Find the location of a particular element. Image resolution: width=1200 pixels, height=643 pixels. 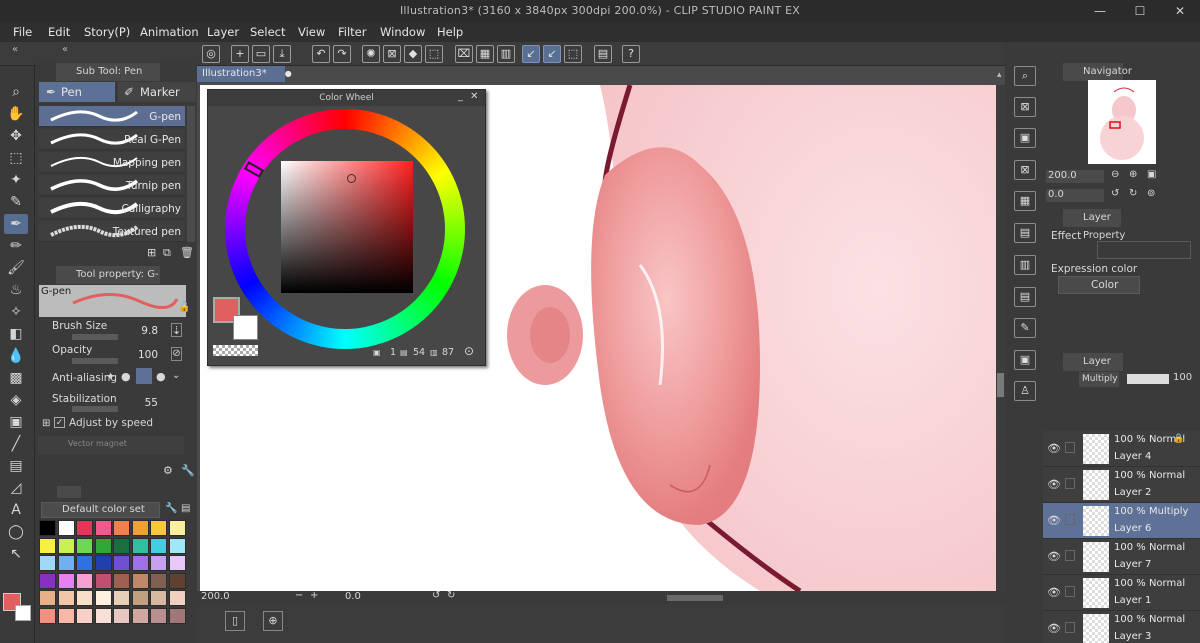

collapse-left-icon: « is located at coordinates (15, 49).